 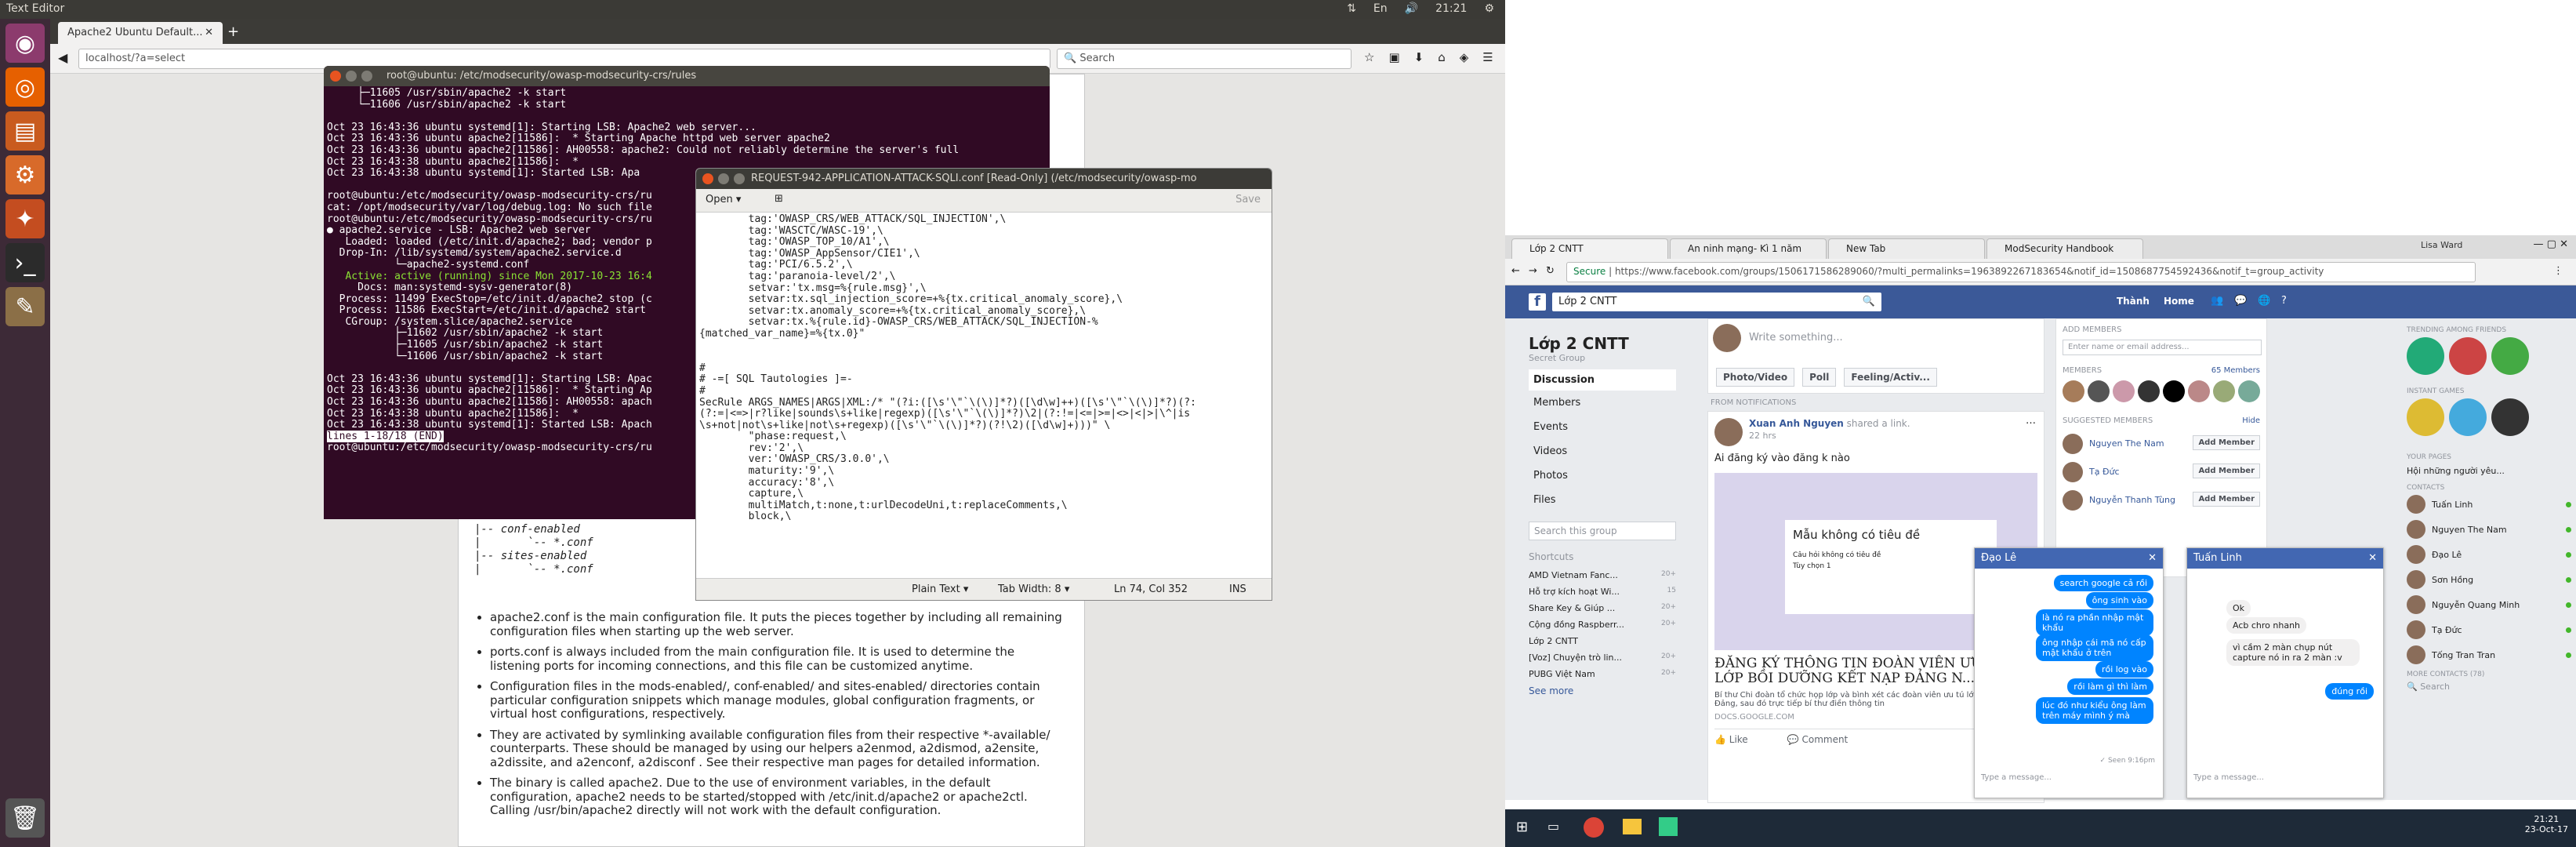 I want to click on taskbar-date: 23-Oct-17, so click(x=2547, y=829).